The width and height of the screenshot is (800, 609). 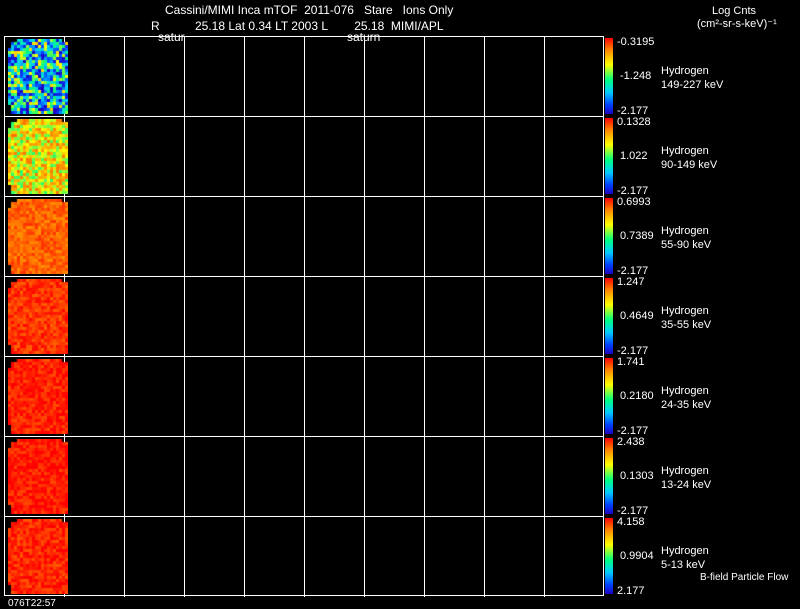 What do you see at coordinates (686, 485) in the screenshot?
I see `energy-label: 13-24 keV` at bounding box center [686, 485].